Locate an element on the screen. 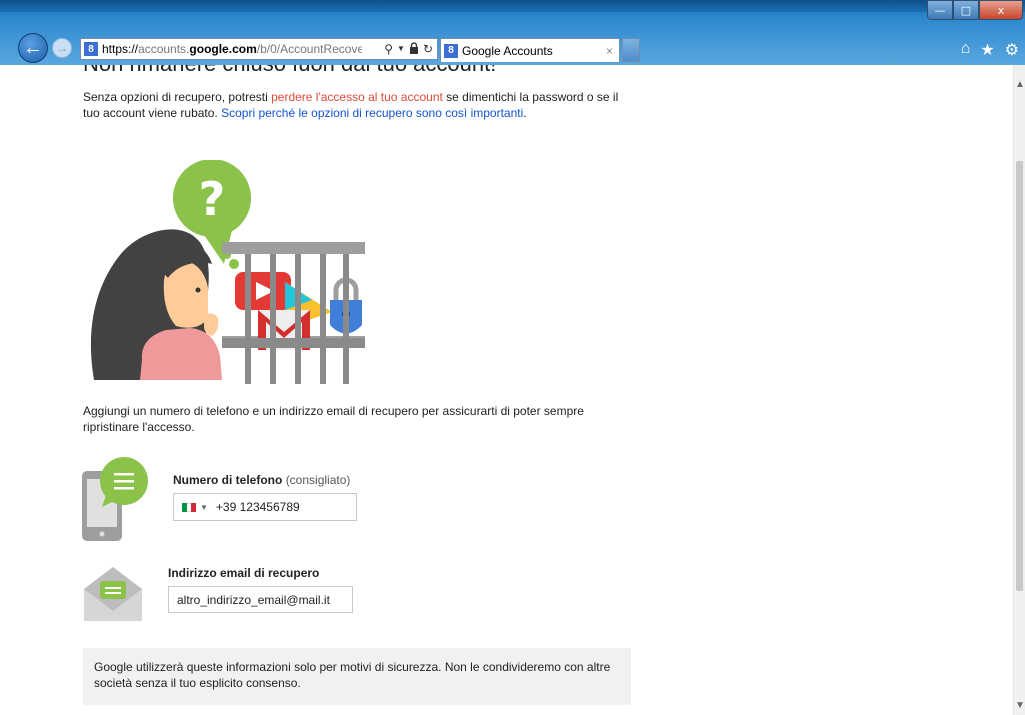  url-path: /b/0/AccountRecoveryOpt is located at coordinates (309, 49).